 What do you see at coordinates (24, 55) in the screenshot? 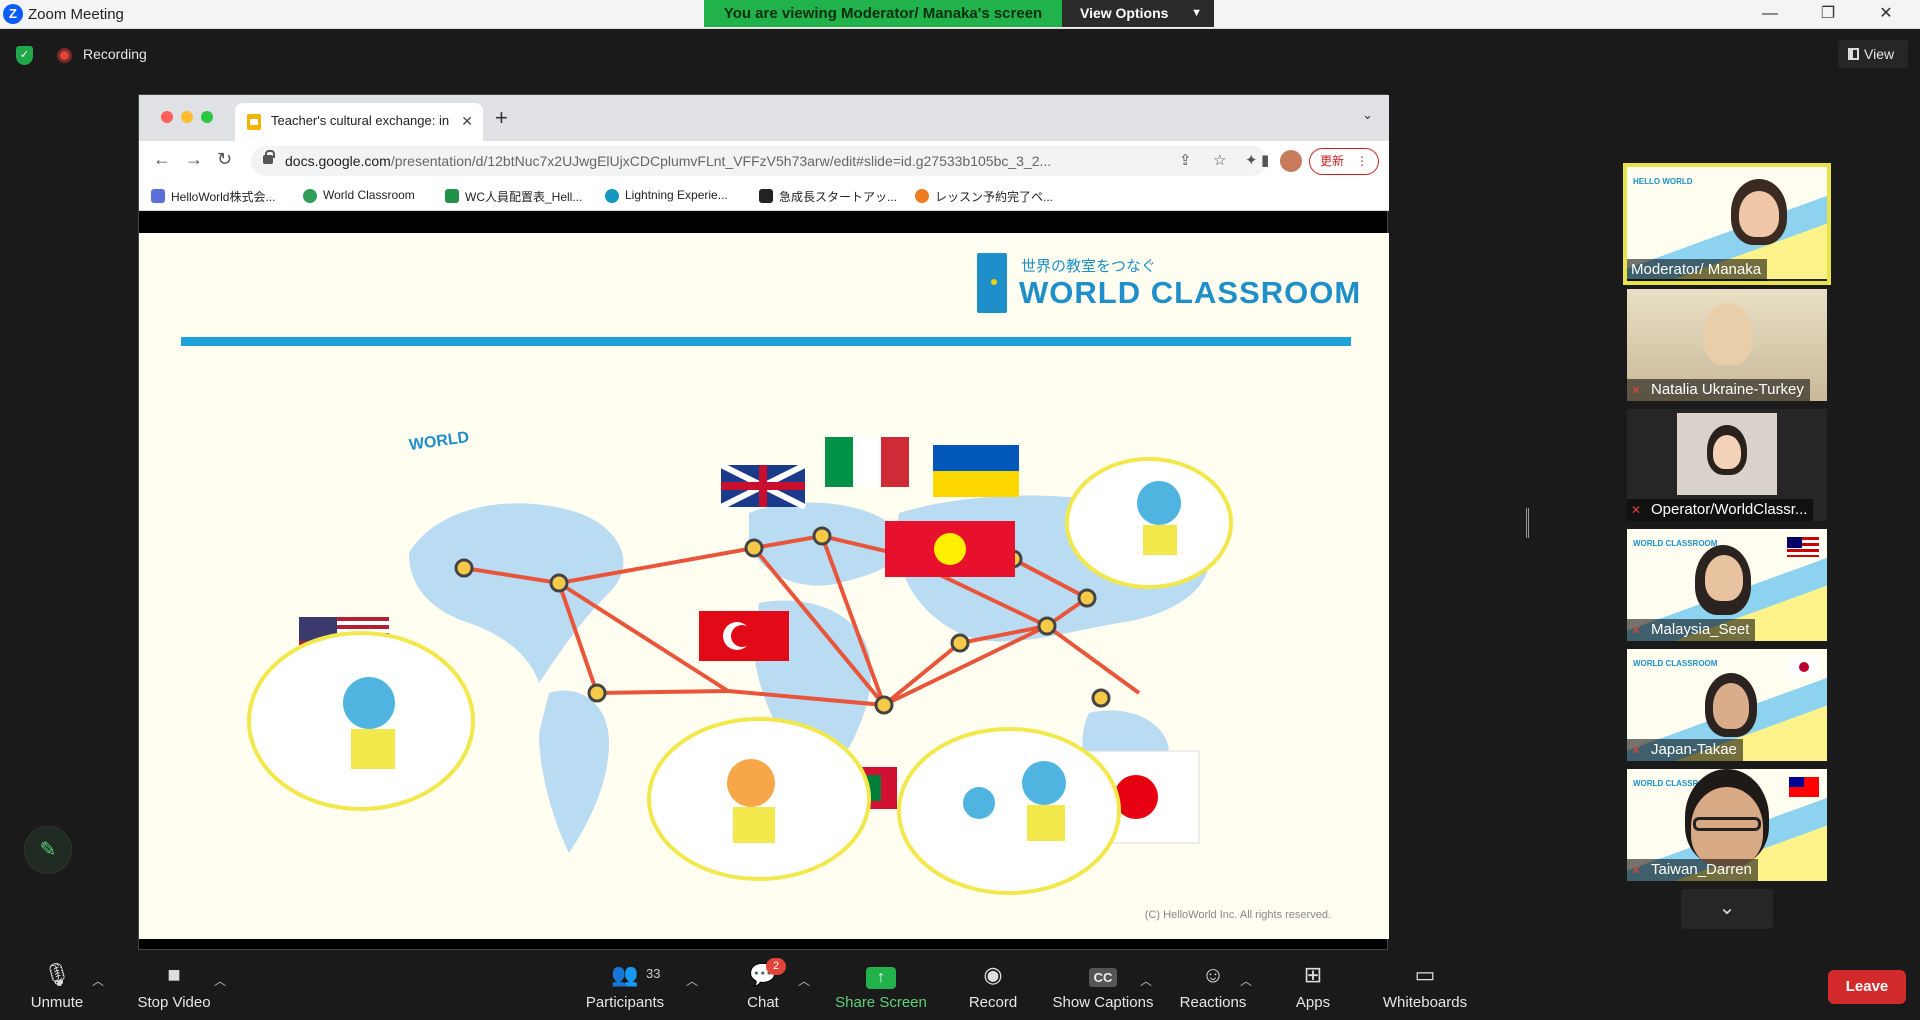
I see `security-shield-icon: ✓` at bounding box center [24, 55].